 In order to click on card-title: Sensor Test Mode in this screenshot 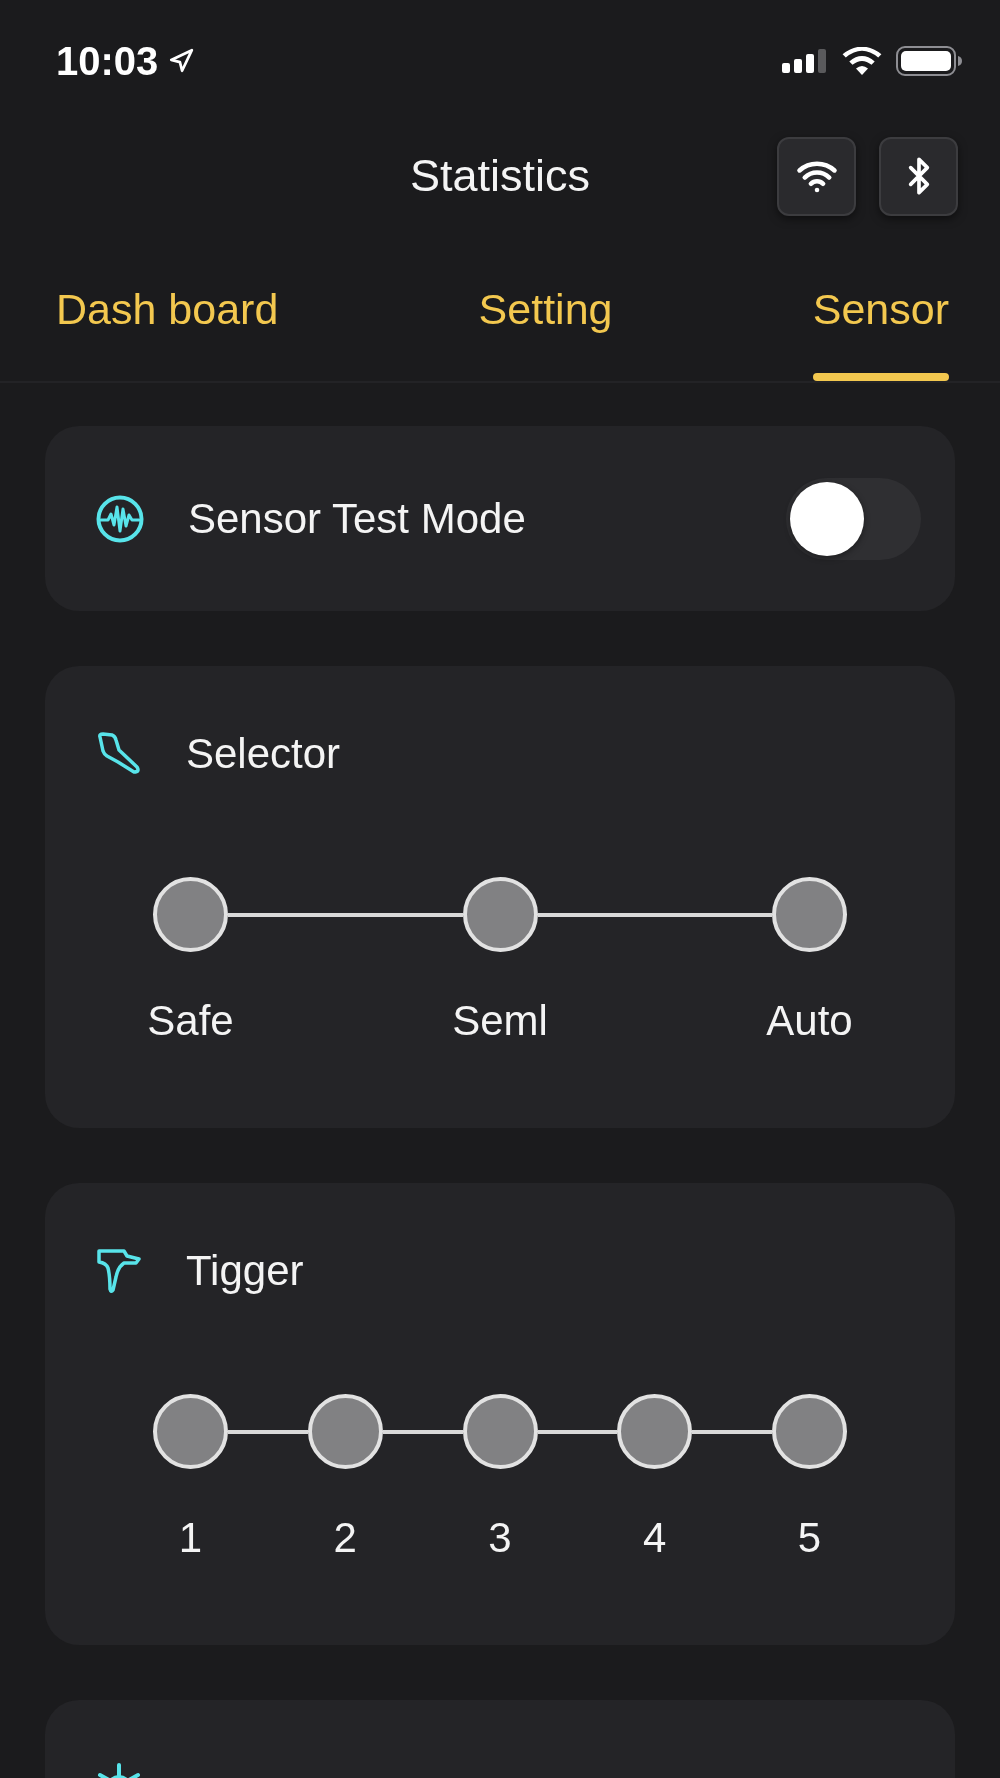, I will do `click(357, 518)`.